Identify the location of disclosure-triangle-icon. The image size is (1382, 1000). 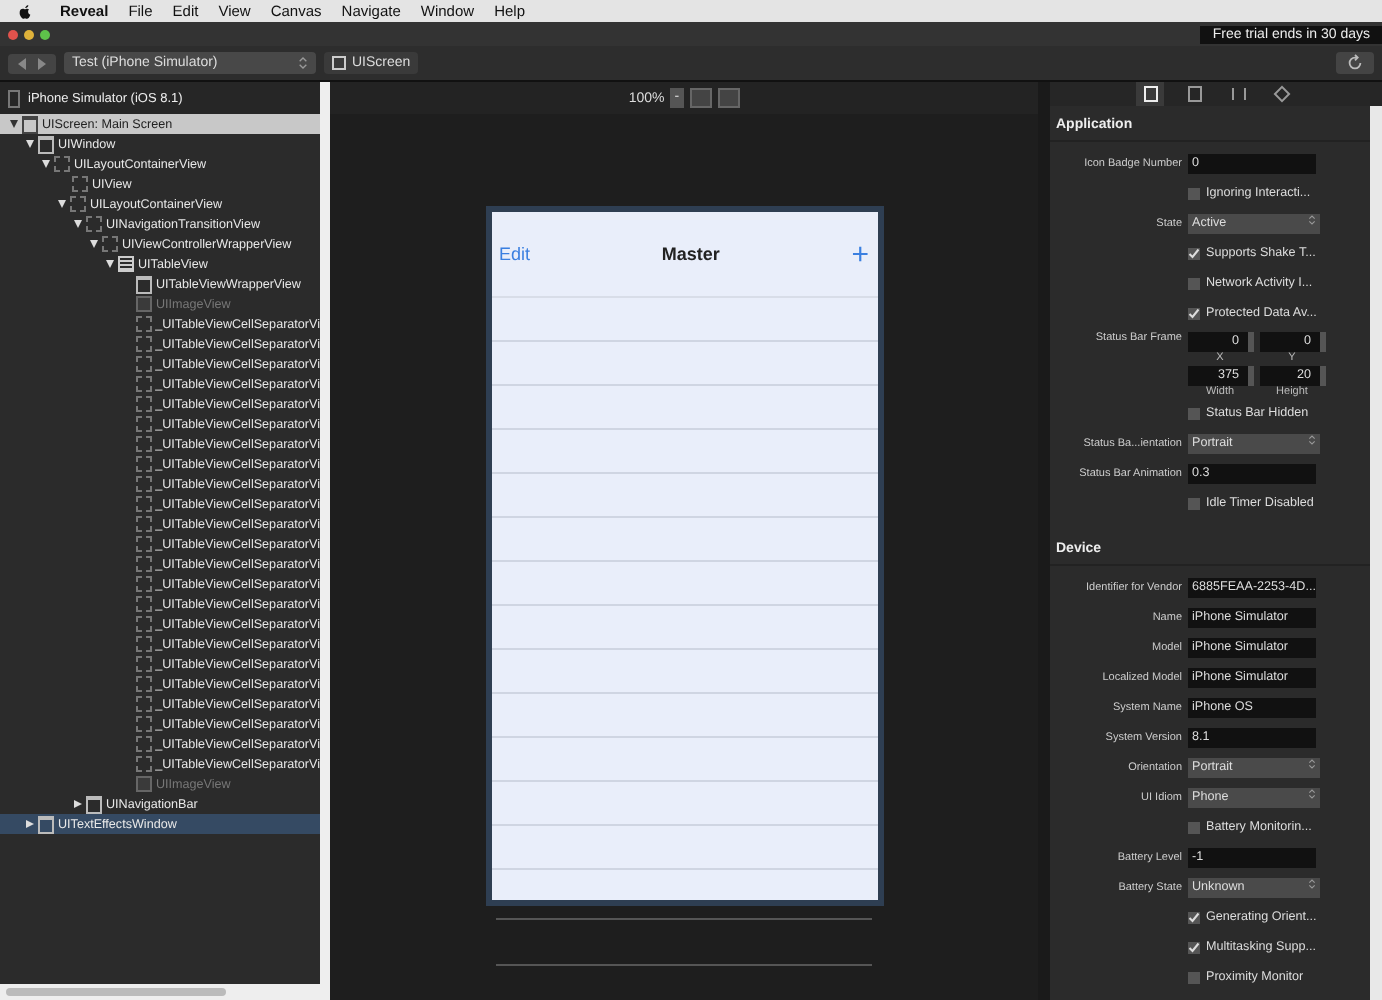
(14, 124).